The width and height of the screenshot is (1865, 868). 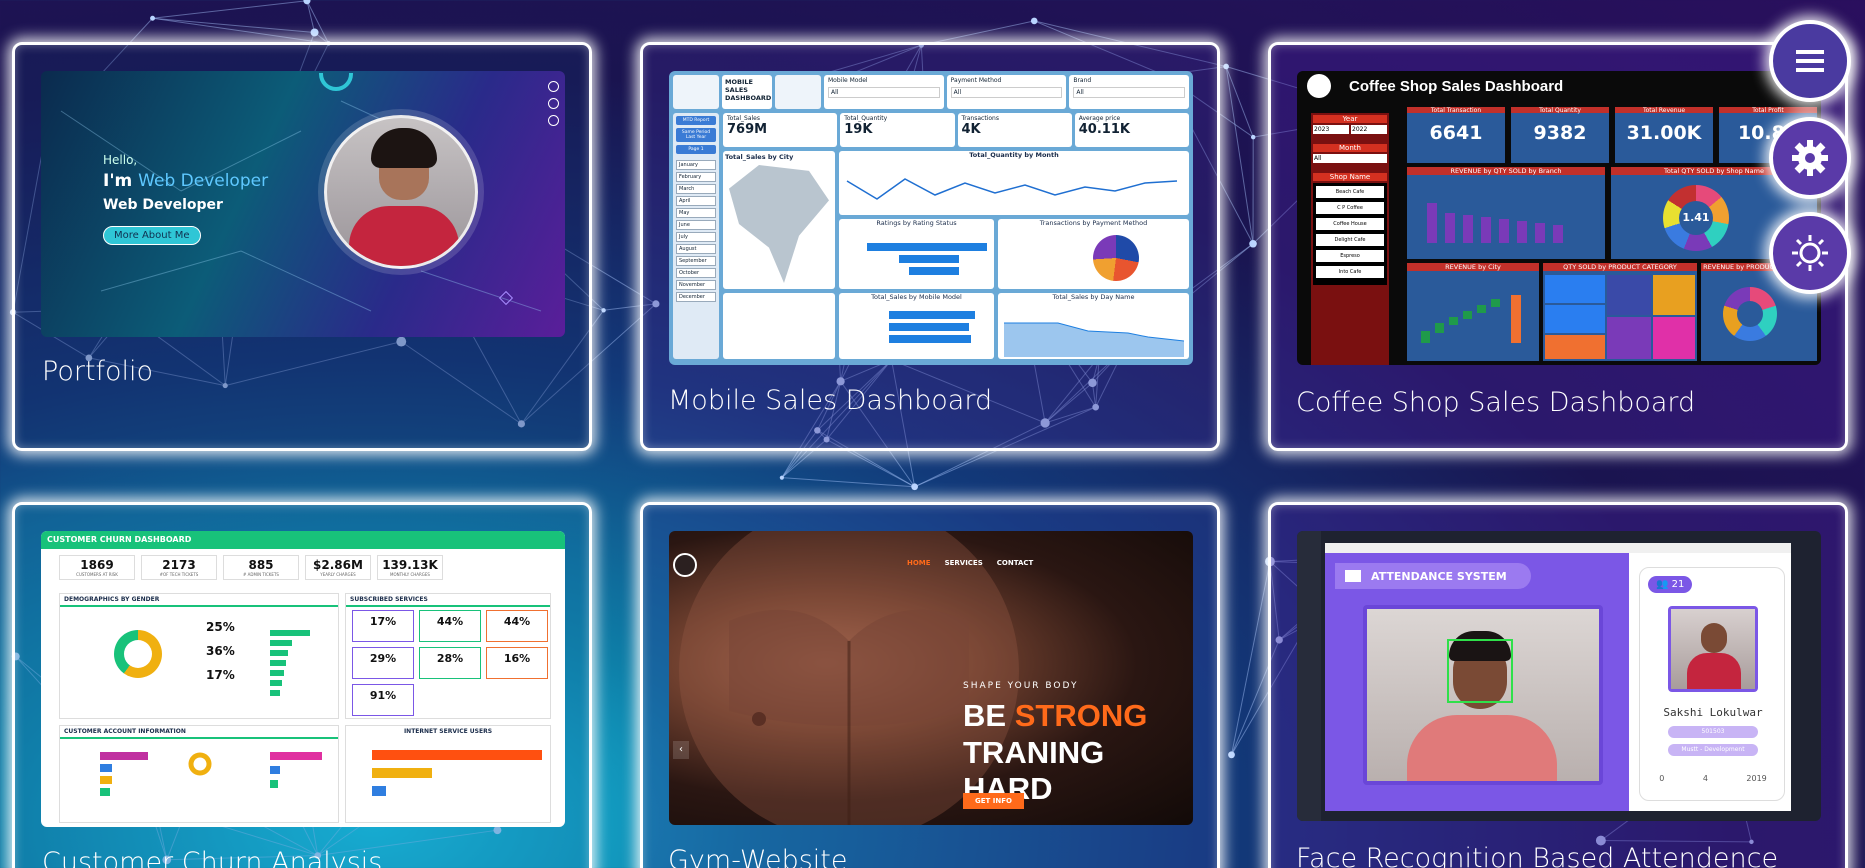 I want to click on kpi-card: Transactions 4K, so click(x=1014, y=130).